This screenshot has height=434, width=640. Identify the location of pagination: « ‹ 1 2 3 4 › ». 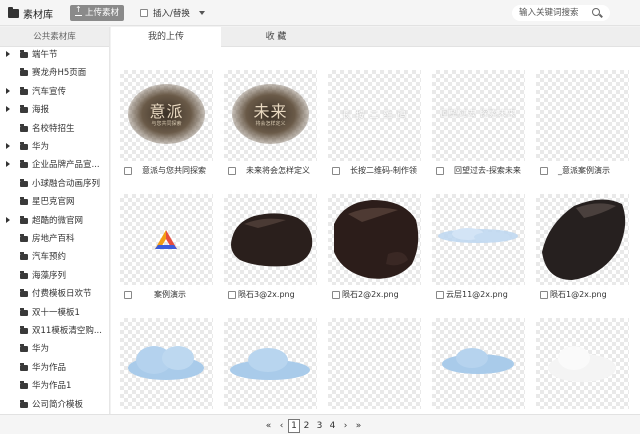
(313, 426).